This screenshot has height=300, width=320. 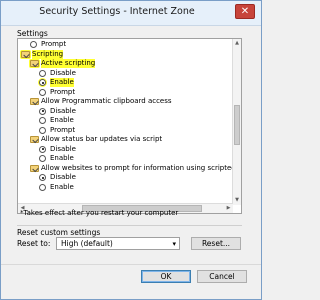 What do you see at coordinates (48, 54) in the screenshot?
I see `tree-item-label: Scripting` at bounding box center [48, 54].